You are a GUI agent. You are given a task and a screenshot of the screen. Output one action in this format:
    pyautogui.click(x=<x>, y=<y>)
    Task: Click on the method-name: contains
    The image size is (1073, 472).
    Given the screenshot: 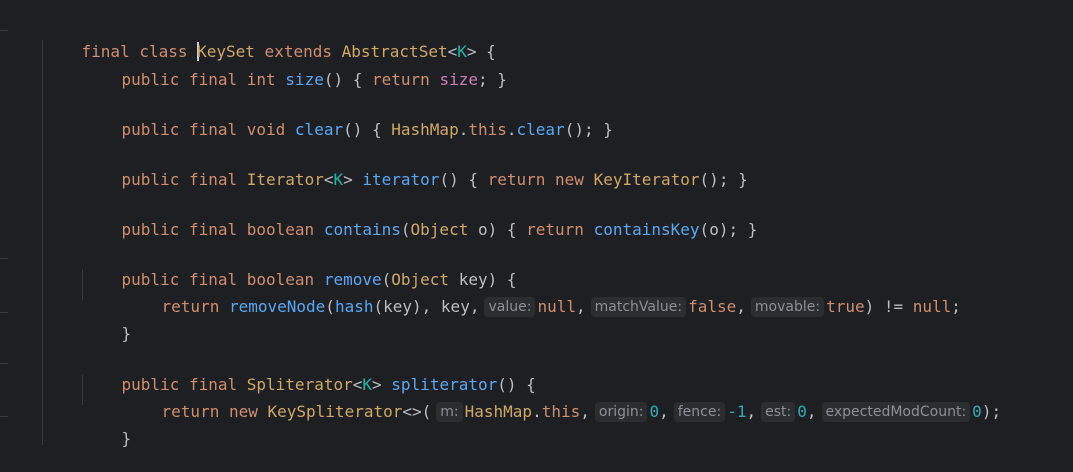 What is the action you would take?
    pyautogui.click(x=362, y=229)
    